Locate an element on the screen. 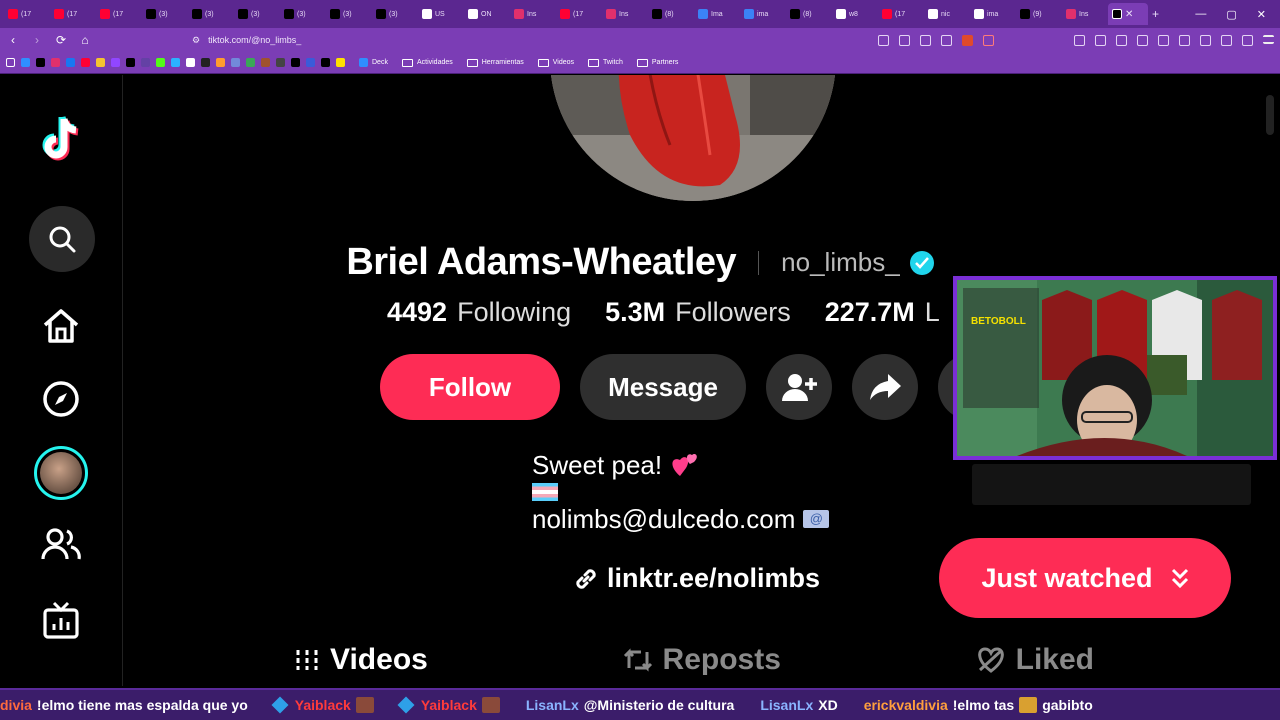 Image resolution: width=1280 pixels, height=720 pixels. friends-nav-button is located at coordinates (61, 545).